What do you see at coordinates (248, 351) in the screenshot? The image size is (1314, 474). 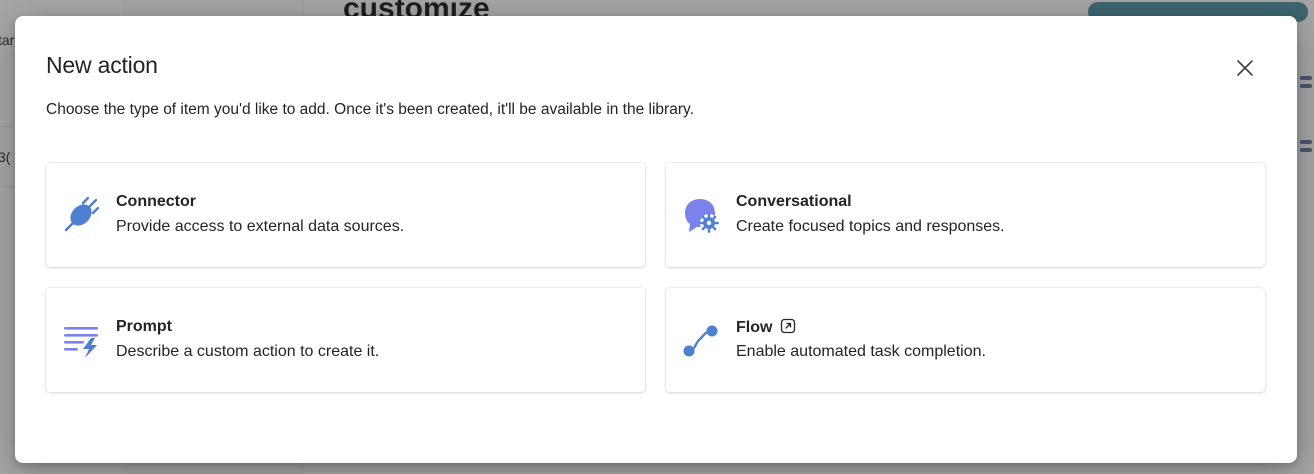 I see `option-description: Describe a custom action to create it.` at bounding box center [248, 351].